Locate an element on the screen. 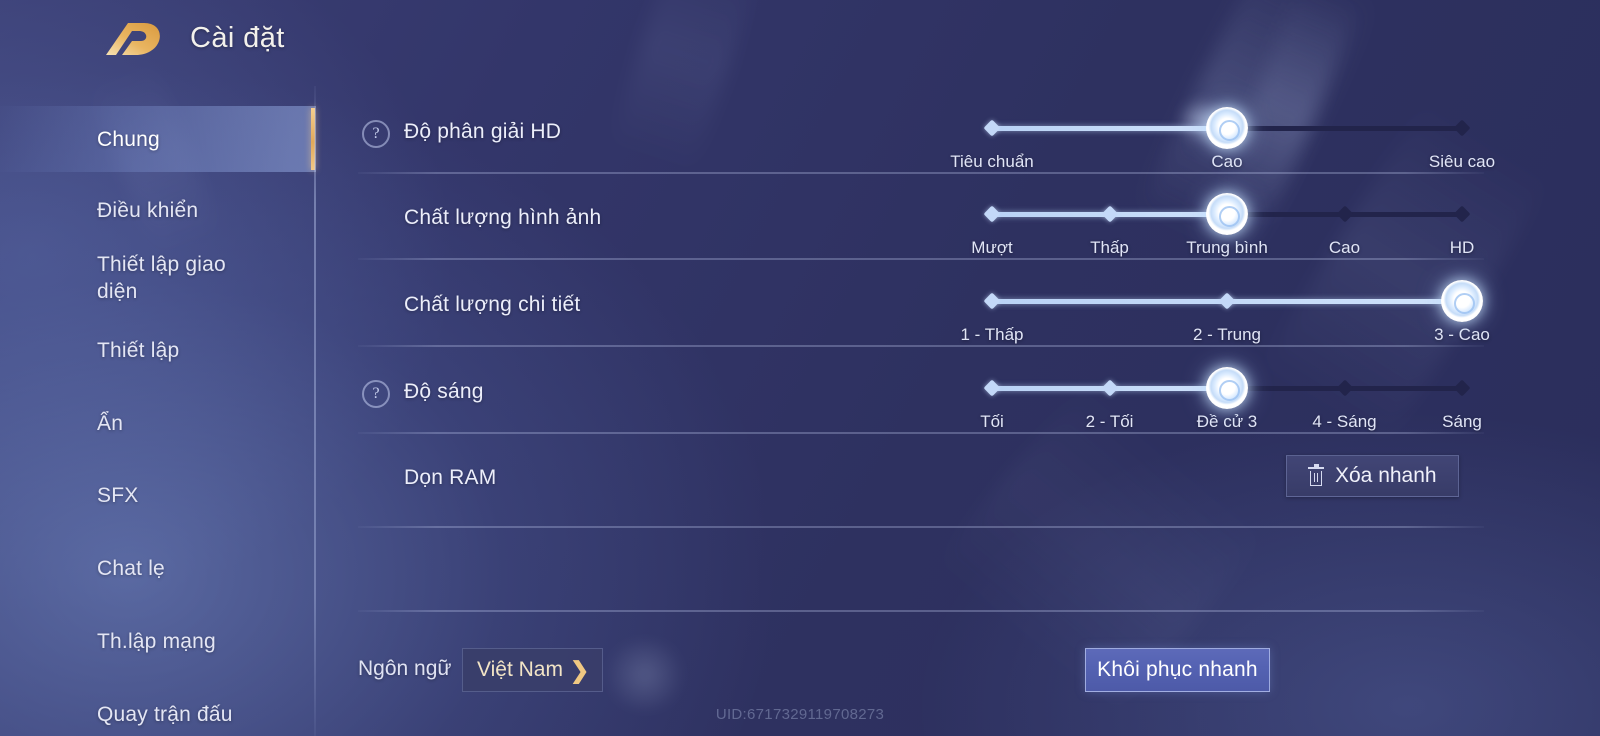 This screenshot has width=1600, height=736. sidebar-item-3: Thiết lập giao diện is located at coordinates (158, 278).